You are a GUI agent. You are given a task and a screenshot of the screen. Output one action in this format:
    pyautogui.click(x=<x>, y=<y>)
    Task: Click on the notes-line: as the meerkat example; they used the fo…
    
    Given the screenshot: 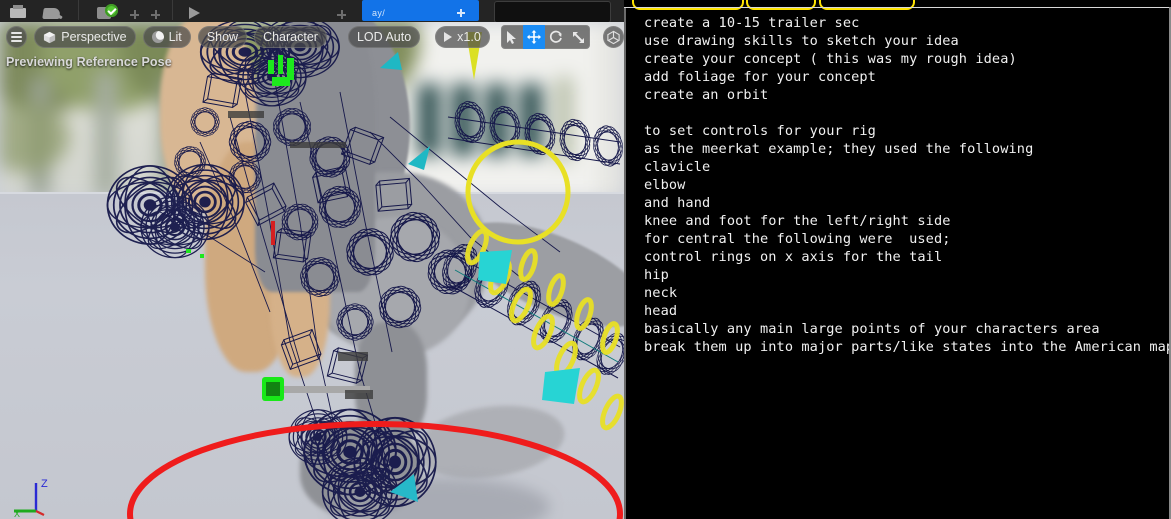 What is the action you would take?
    pyautogui.click(x=839, y=149)
    